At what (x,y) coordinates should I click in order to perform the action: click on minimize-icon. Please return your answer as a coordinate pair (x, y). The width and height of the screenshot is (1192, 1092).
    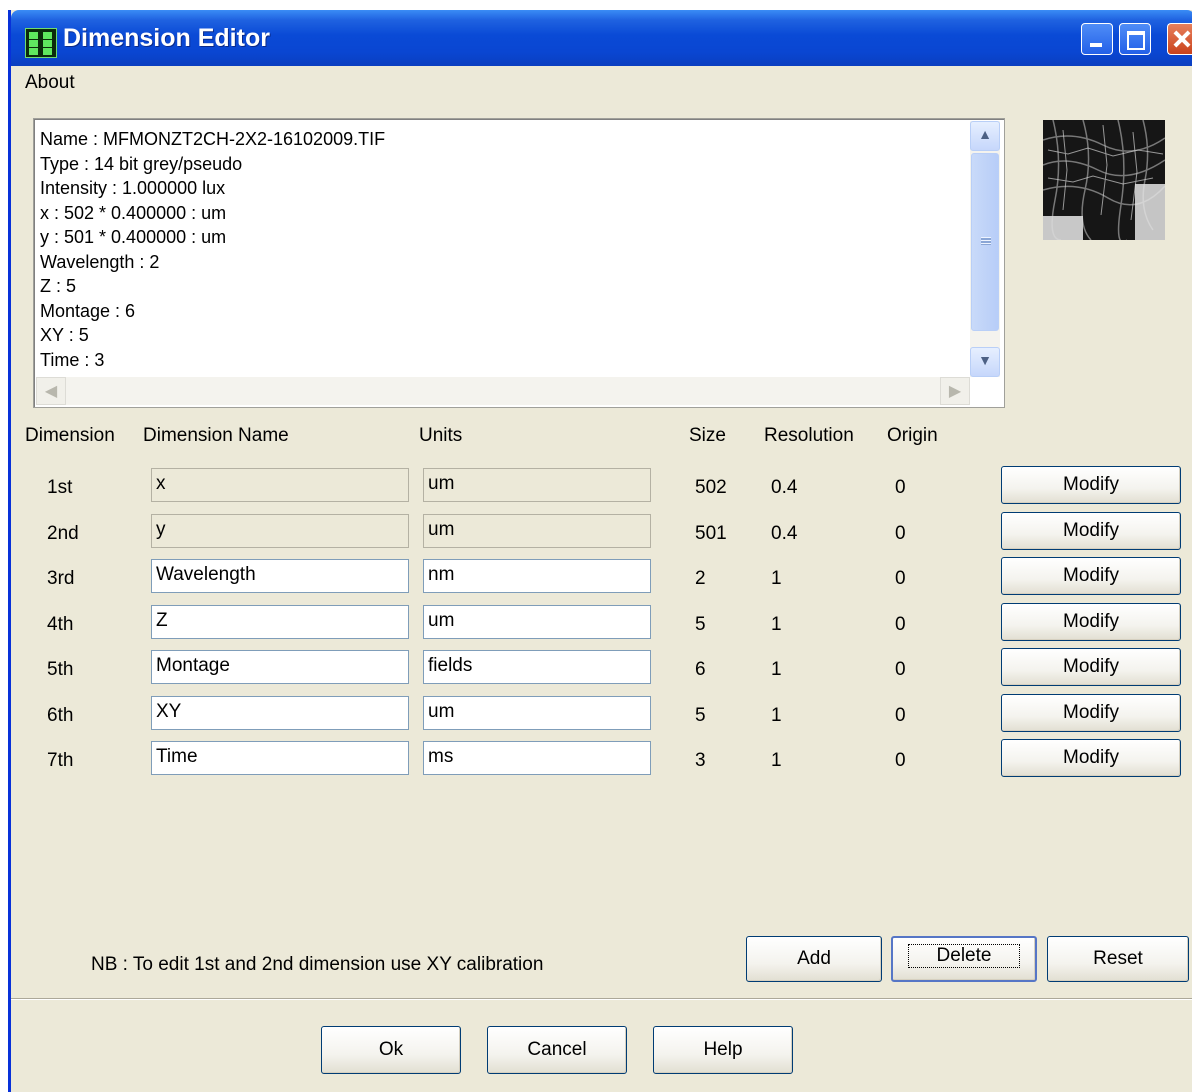
    Looking at the image, I should click on (1097, 39).